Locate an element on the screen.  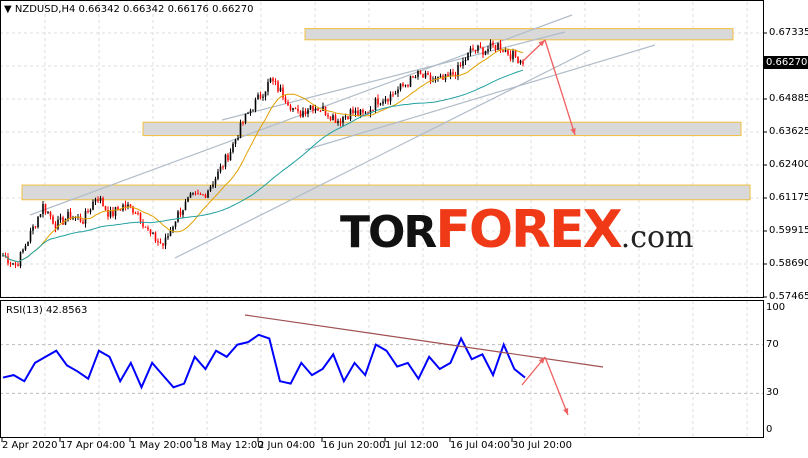
date-tick-label: 16 Jul 04:00 is located at coordinates (480, 445).